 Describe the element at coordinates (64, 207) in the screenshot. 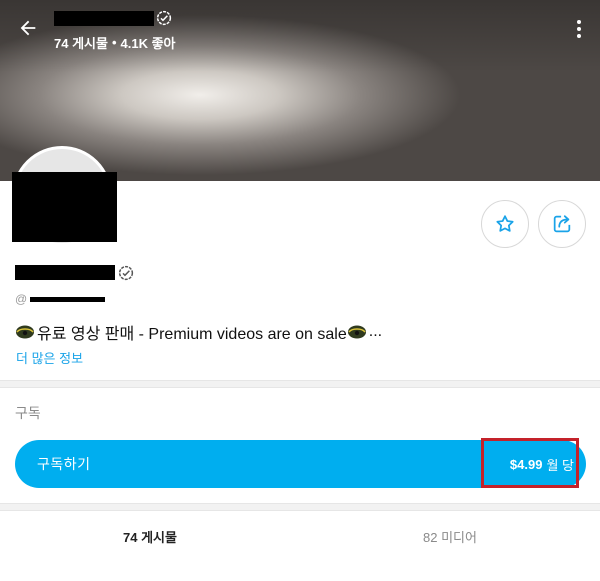

I see `redacted-avatar` at that location.